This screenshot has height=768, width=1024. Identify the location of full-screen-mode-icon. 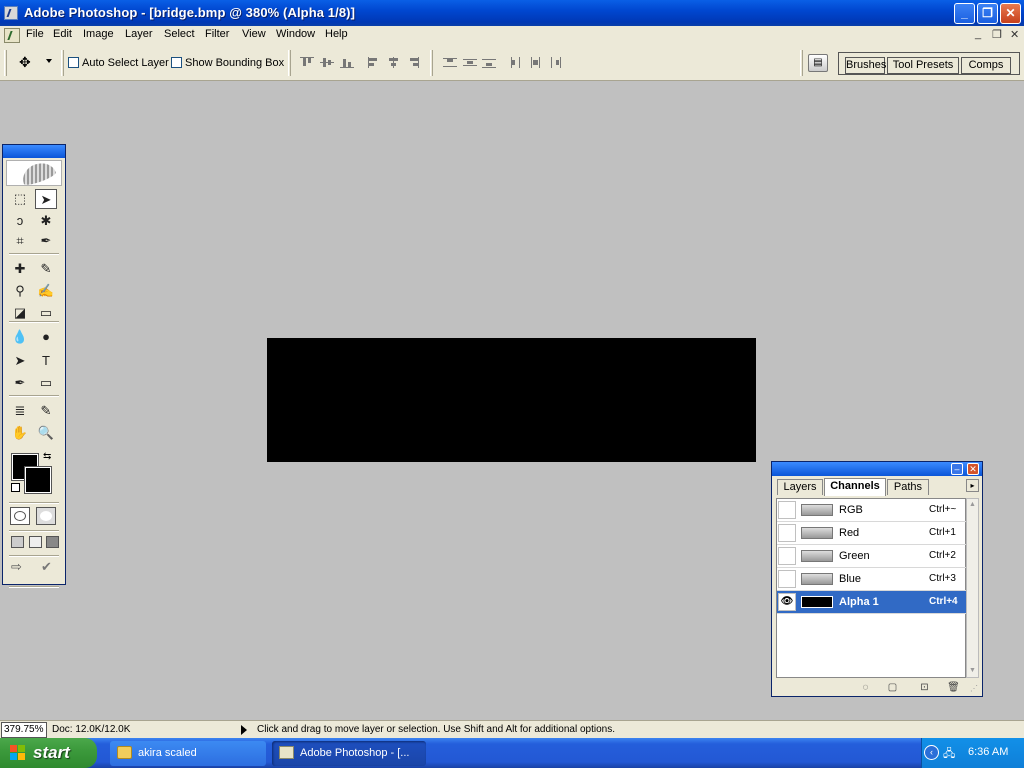
(52, 542).